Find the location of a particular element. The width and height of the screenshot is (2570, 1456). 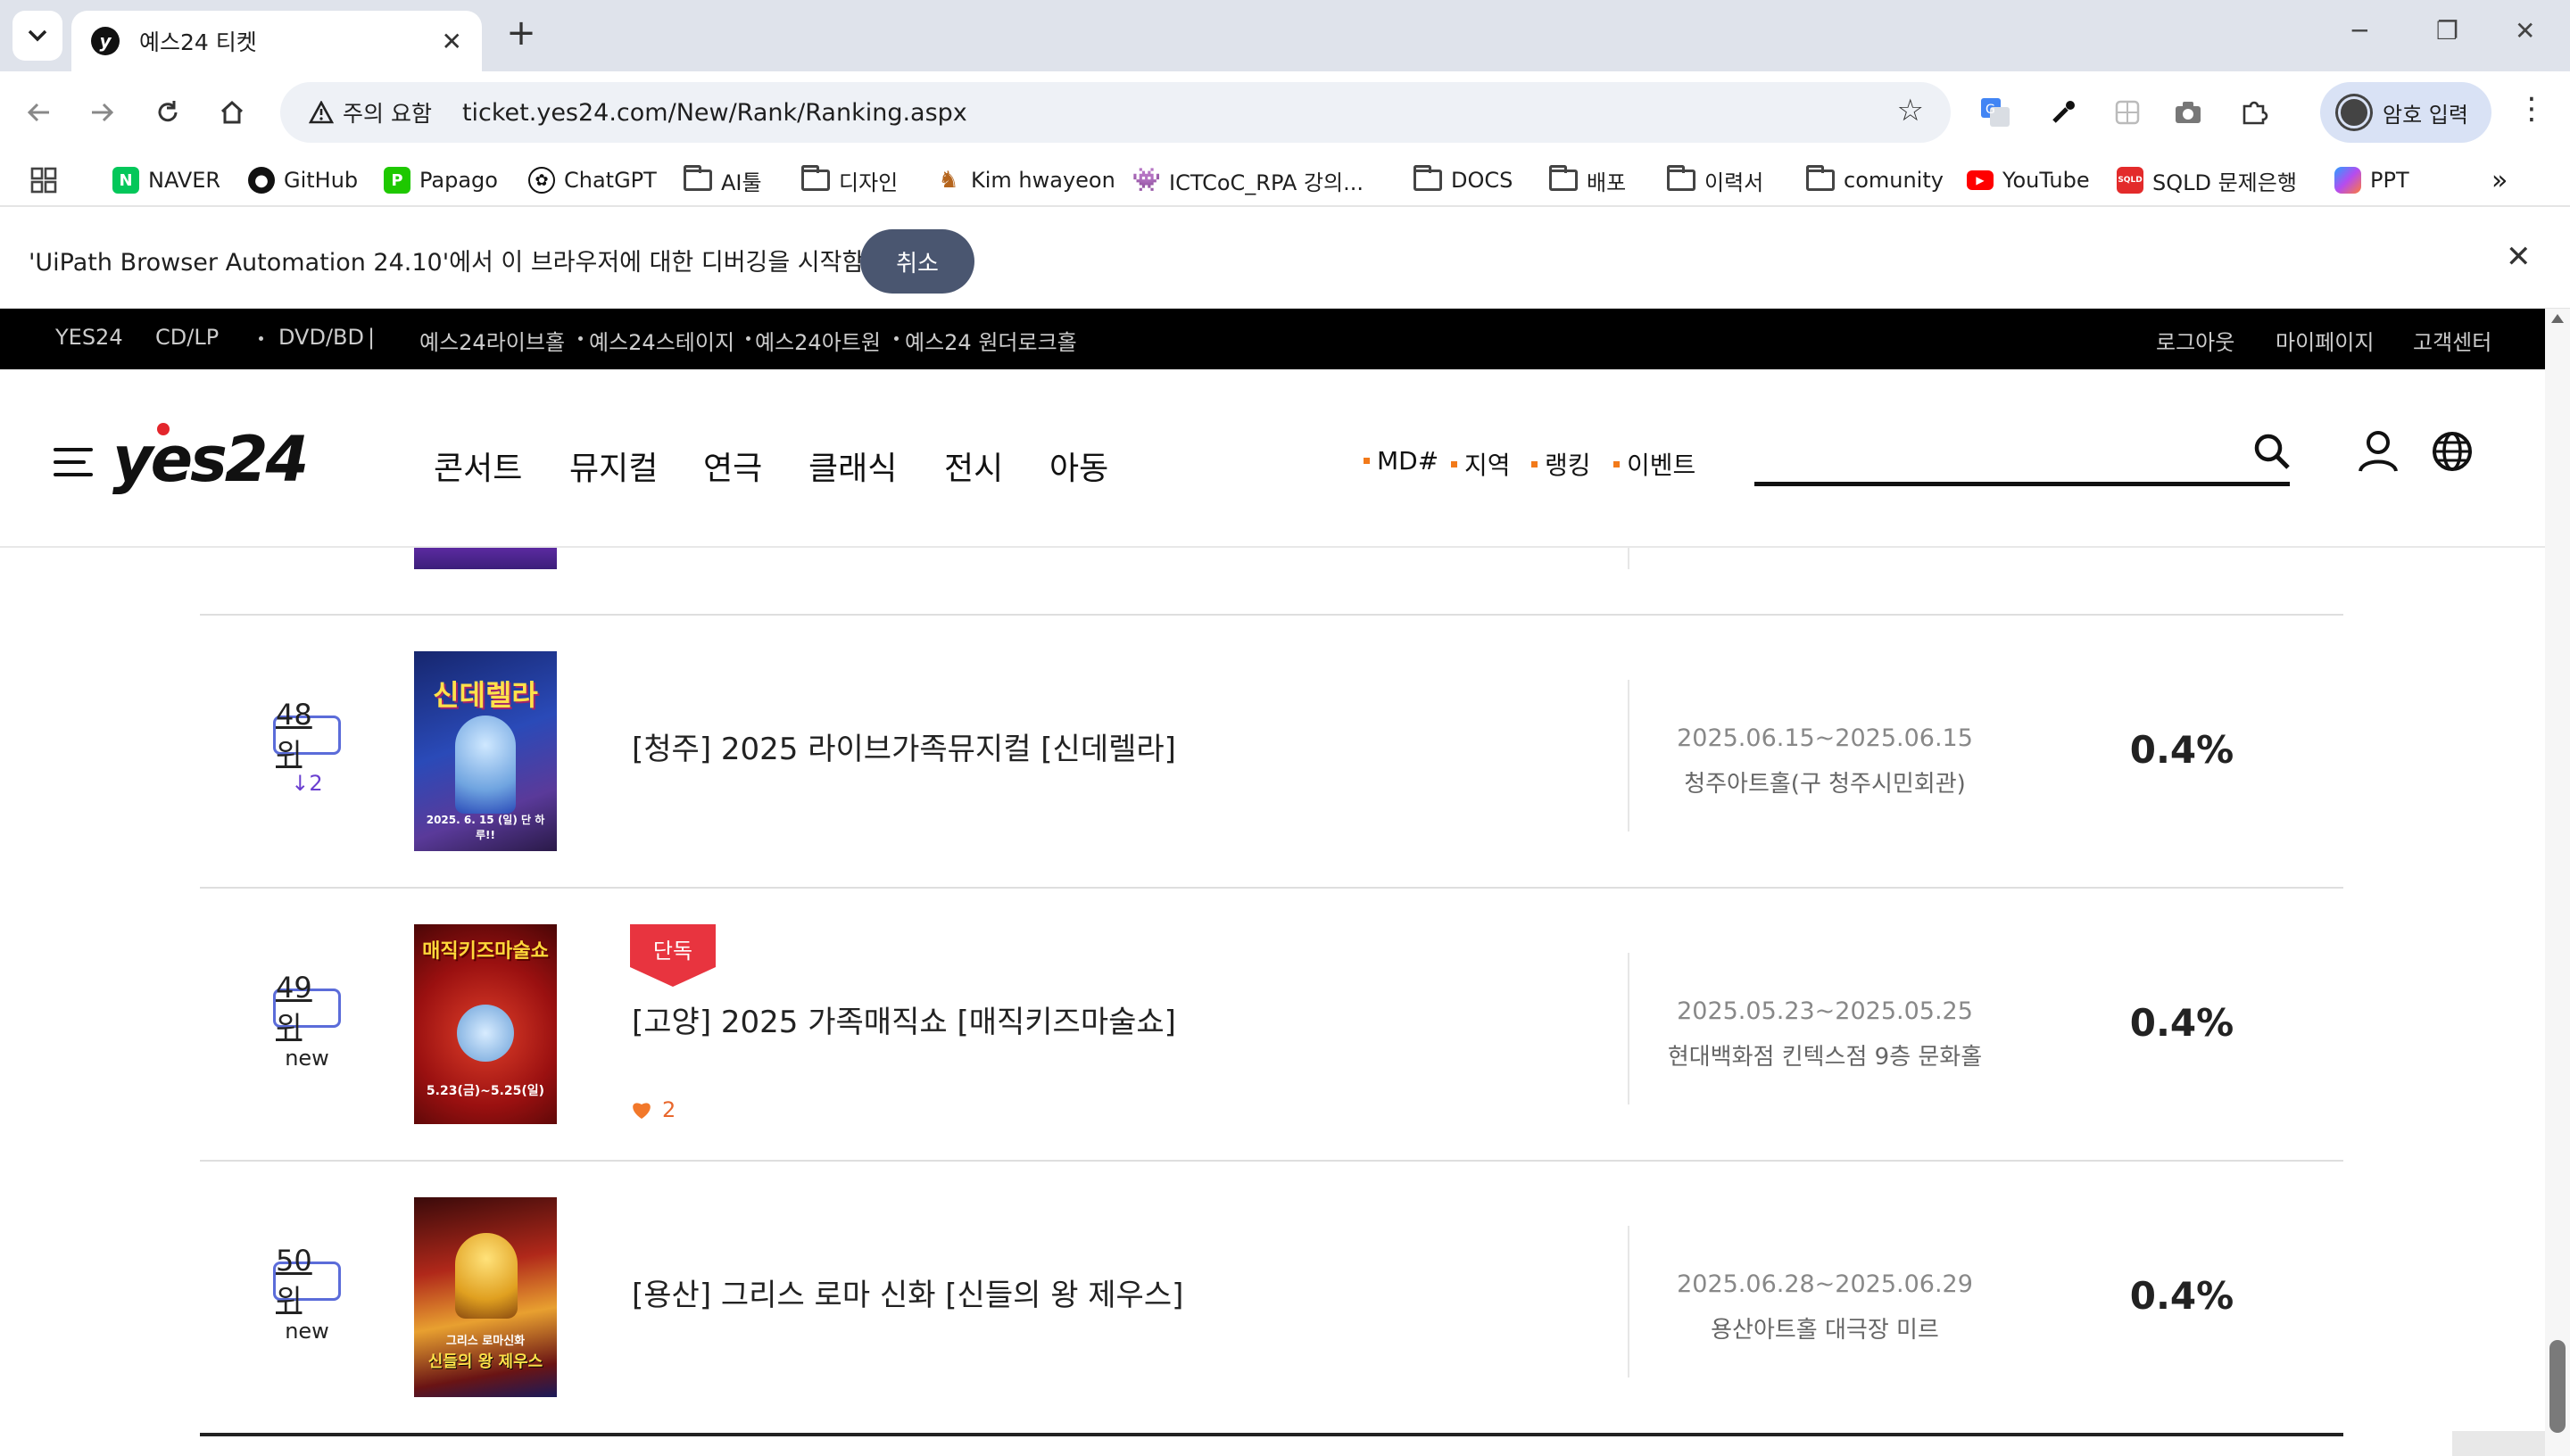

topbar-venue-wonderrock: 예스24 원더로크홀 is located at coordinates (991, 341).